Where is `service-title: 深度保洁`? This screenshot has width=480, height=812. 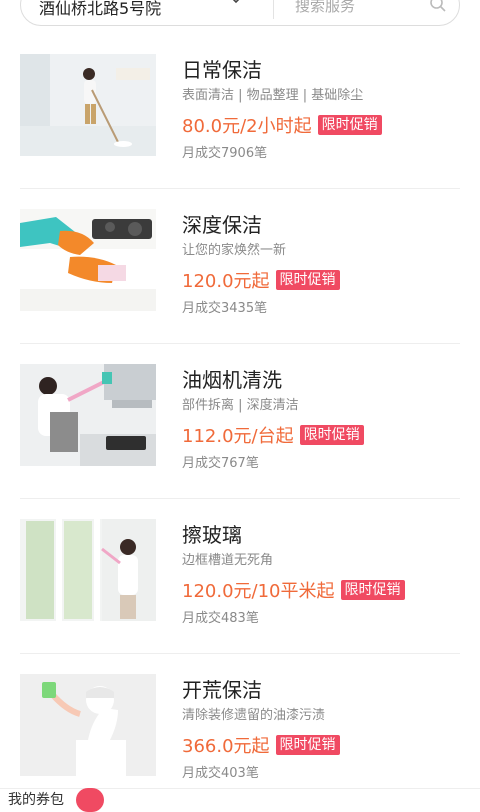
service-title: 深度保洁 is located at coordinates (222, 225).